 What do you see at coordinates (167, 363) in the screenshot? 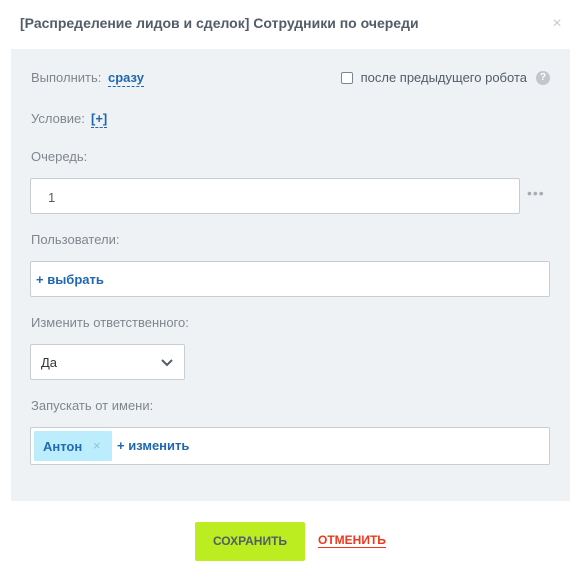
I see `chevron-down-icon` at bounding box center [167, 363].